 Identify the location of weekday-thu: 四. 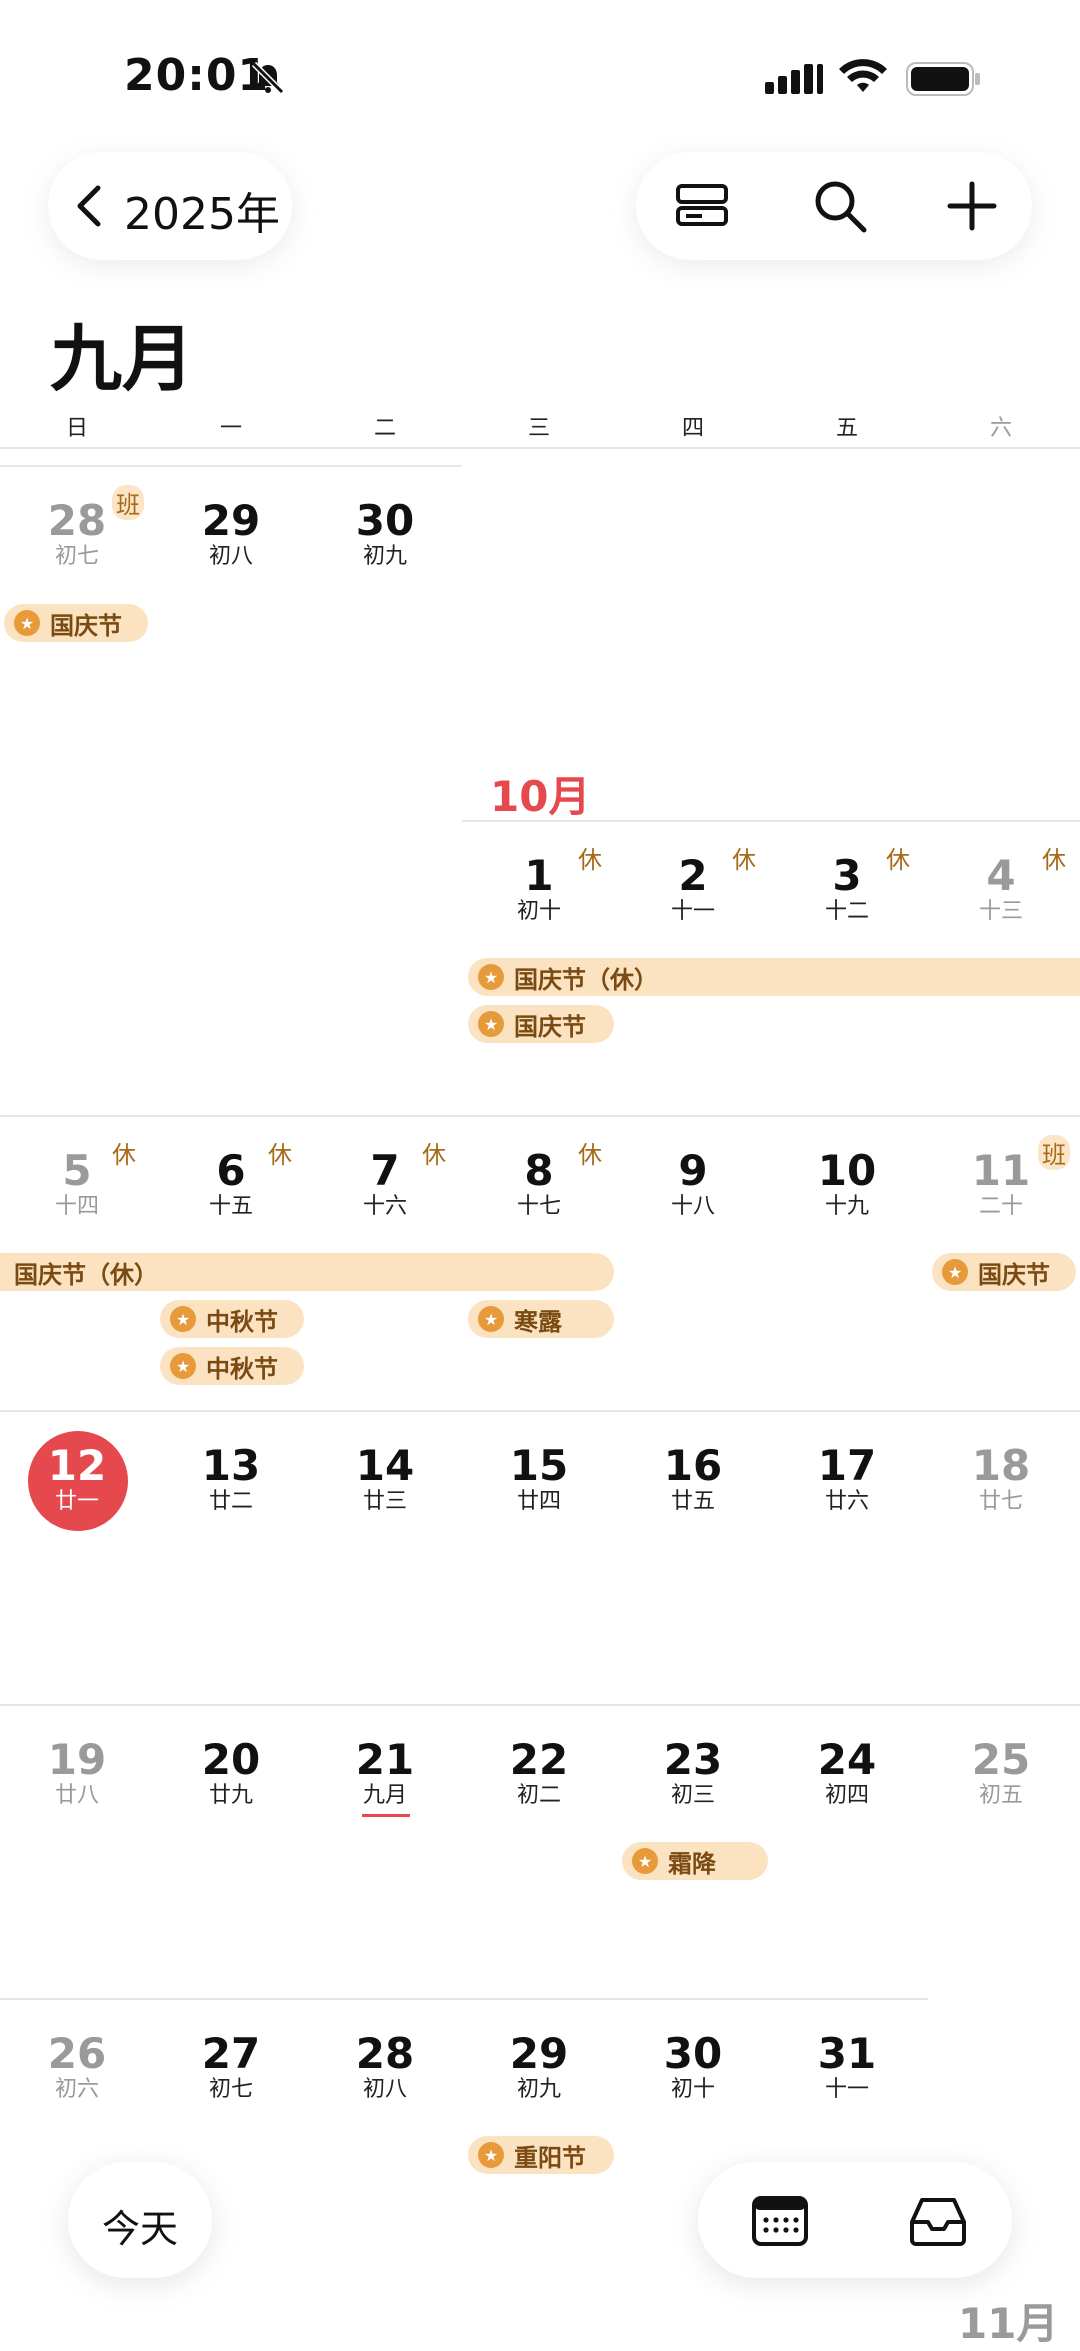
(692, 428).